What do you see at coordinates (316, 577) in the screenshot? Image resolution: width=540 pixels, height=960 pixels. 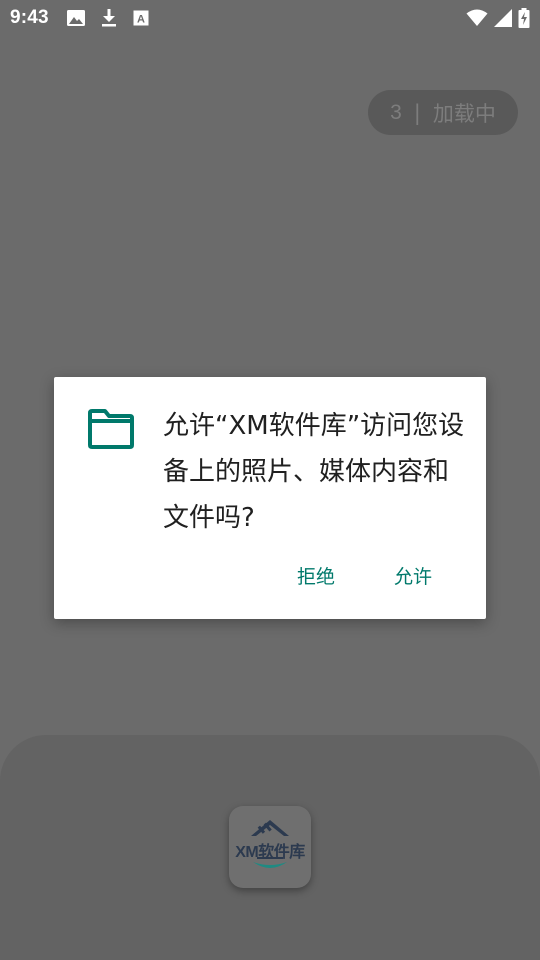 I see `deny-button: 拒绝` at bounding box center [316, 577].